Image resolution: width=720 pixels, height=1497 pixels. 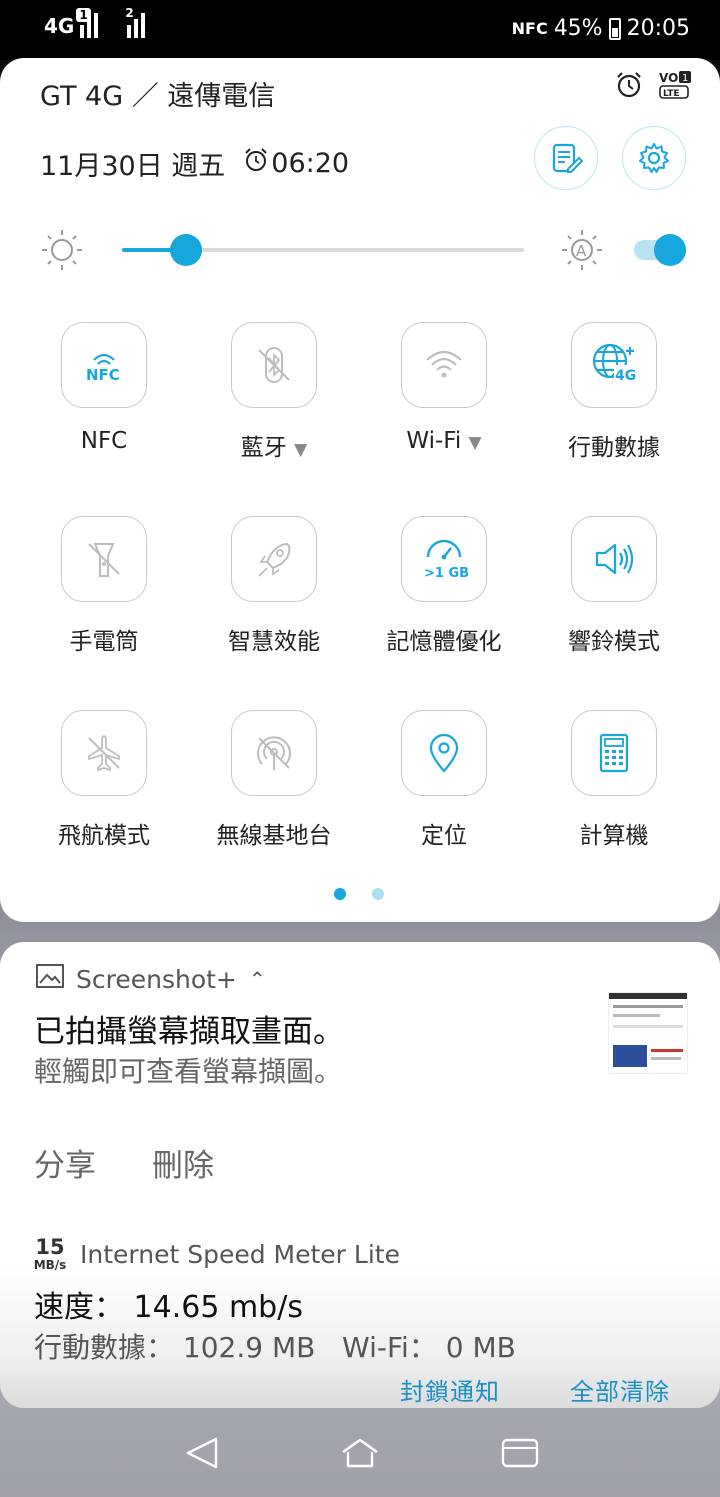 What do you see at coordinates (257, 979) in the screenshot?
I see `chevron-up-icon: ⌃` at bounding box center [257, 979].